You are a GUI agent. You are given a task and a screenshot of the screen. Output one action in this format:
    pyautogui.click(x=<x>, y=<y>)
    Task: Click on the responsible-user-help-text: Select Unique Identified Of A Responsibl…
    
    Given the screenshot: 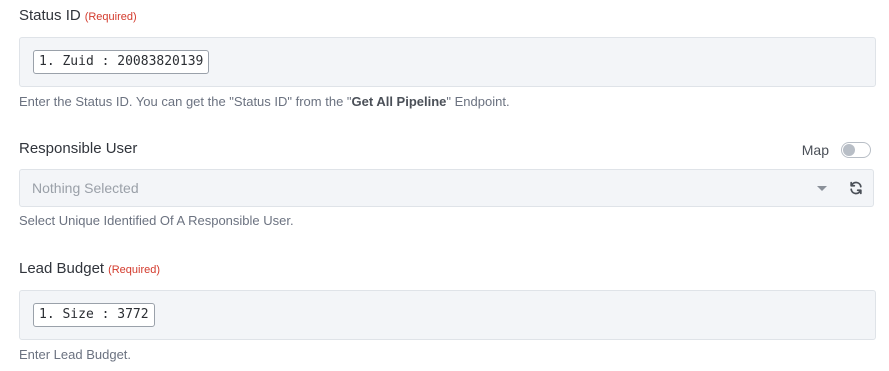 What is the action you would take?
    pyautogui.click(x=156, y=220)
    